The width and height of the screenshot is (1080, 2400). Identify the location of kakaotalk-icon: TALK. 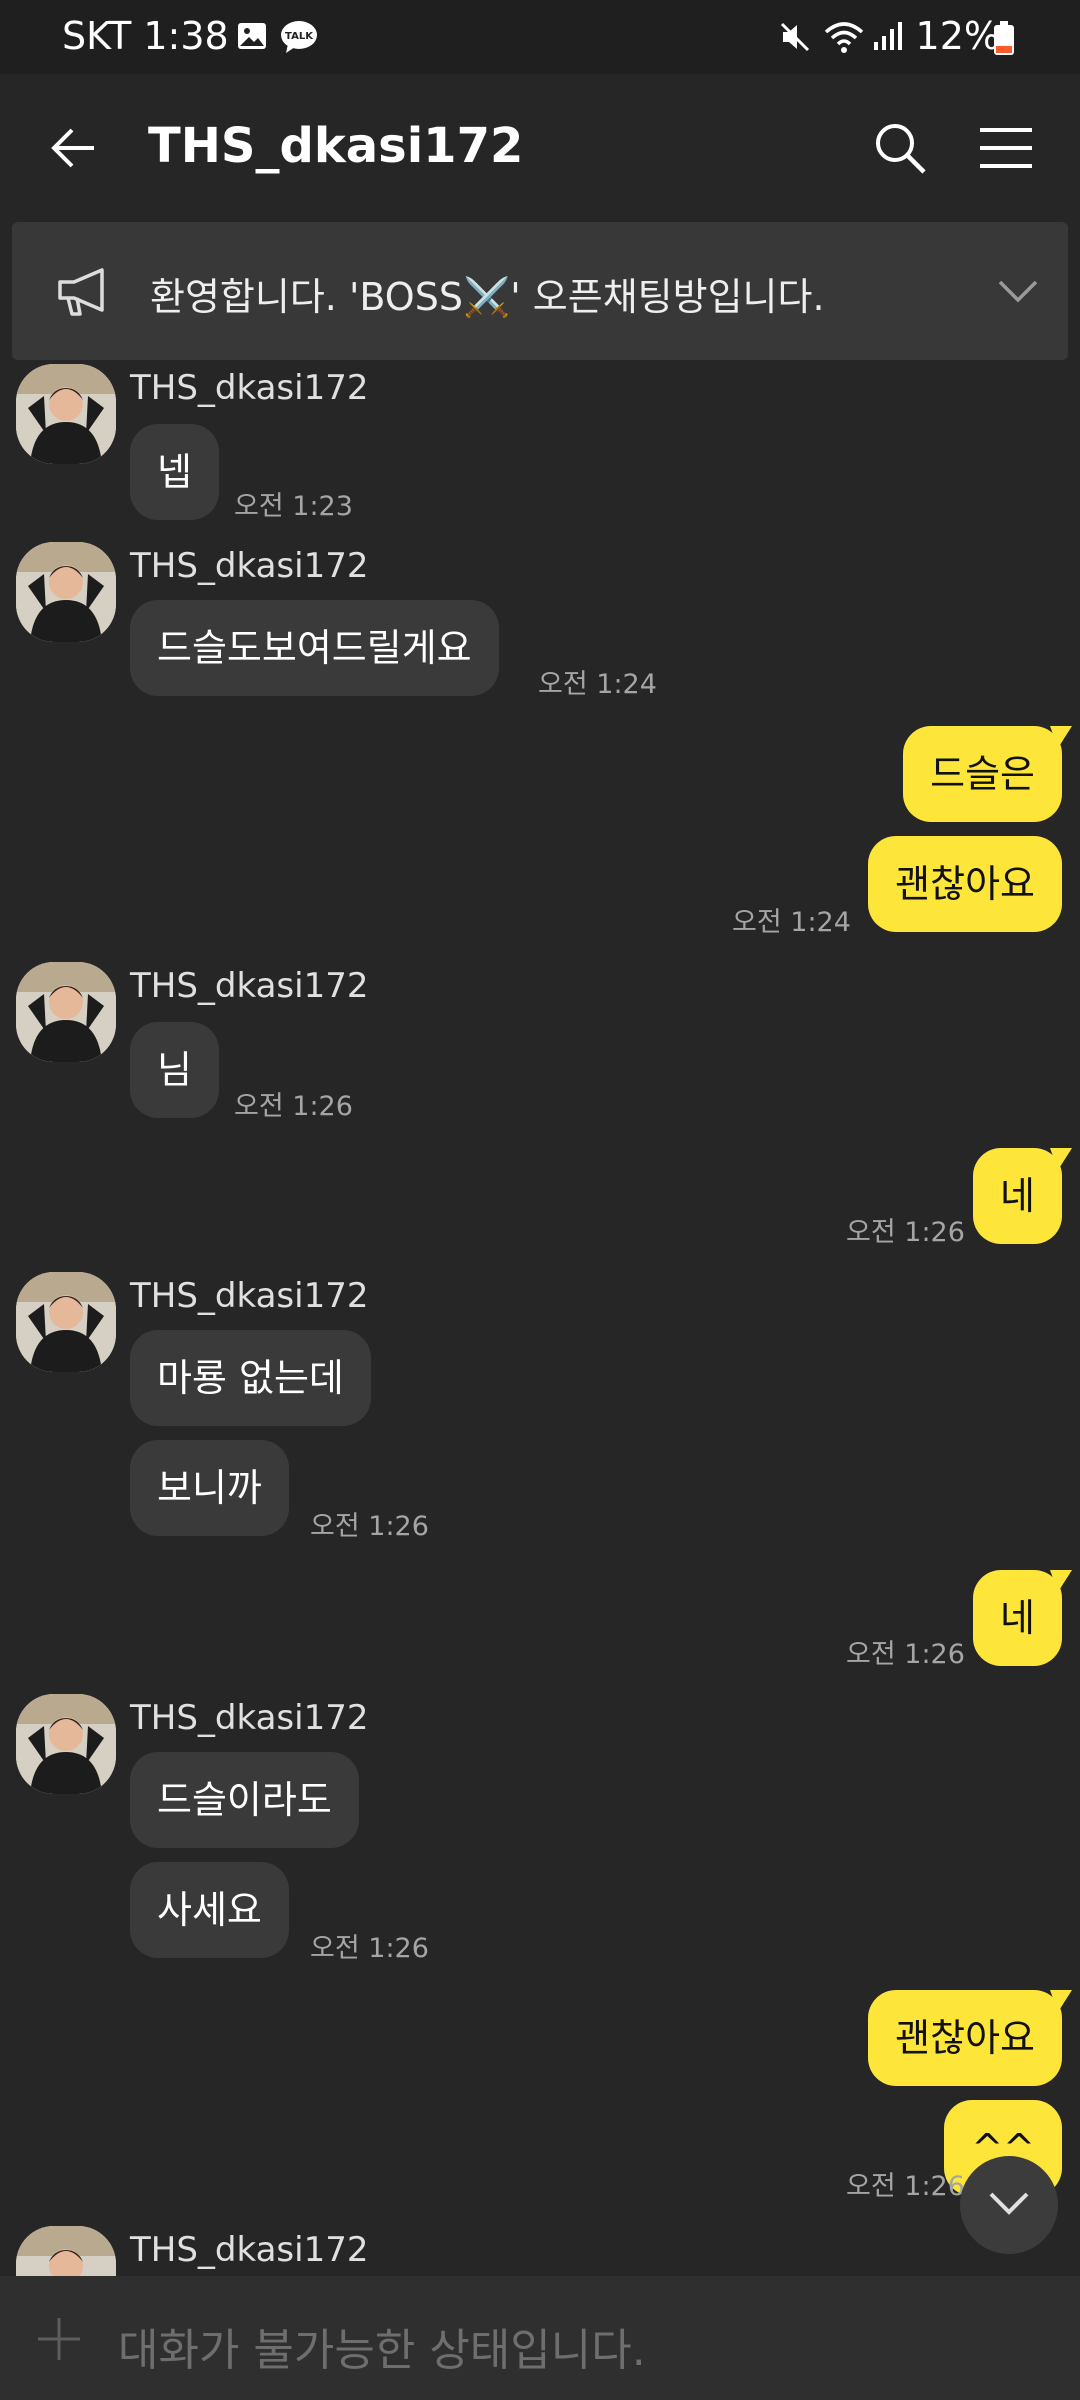
(299, 37).